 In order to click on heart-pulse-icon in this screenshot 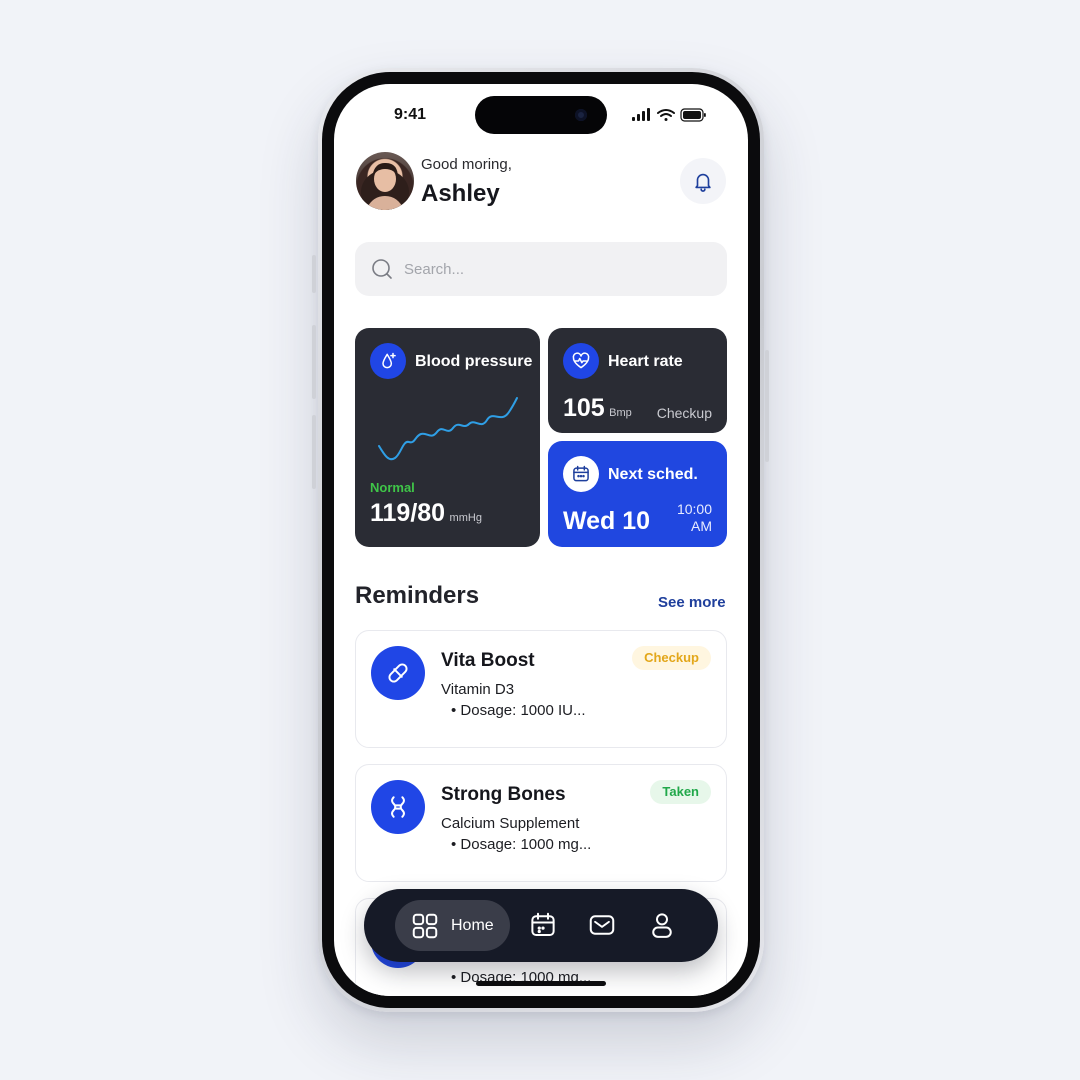, I will do `click(581, 360)`.